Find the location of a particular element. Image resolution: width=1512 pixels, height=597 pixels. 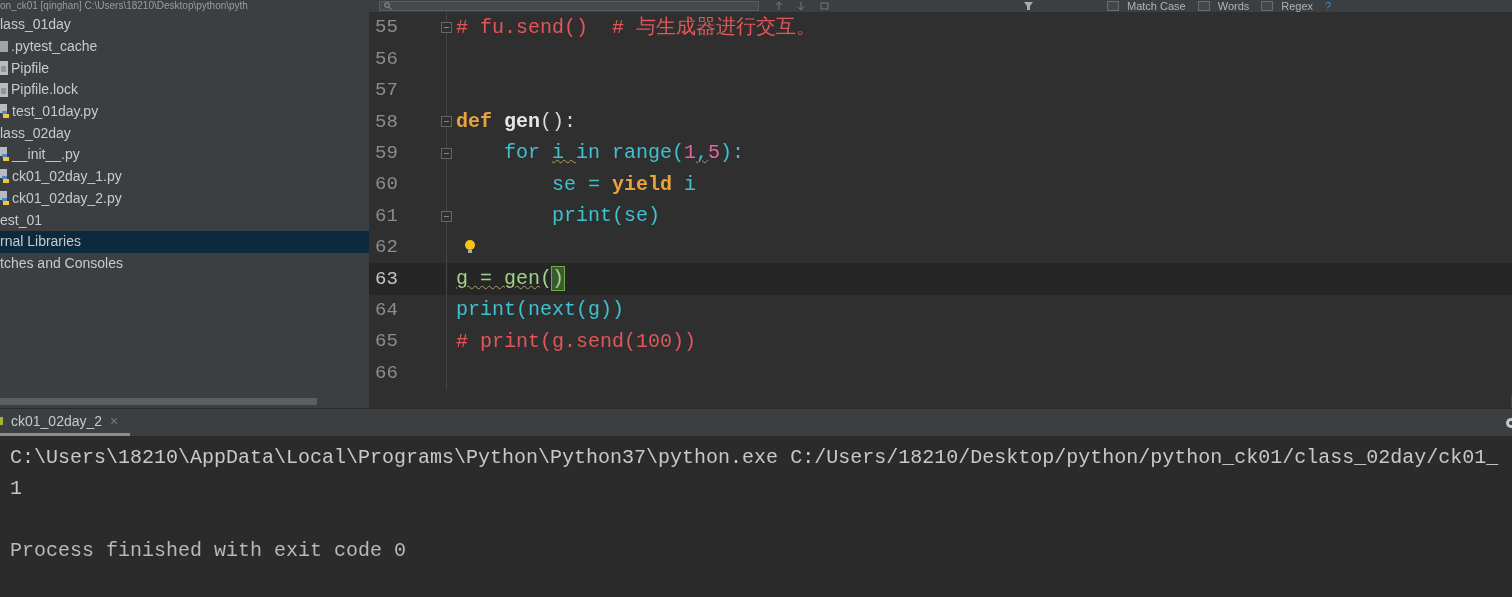

tree-item: Pipfile is located at coordinates (184, 68).